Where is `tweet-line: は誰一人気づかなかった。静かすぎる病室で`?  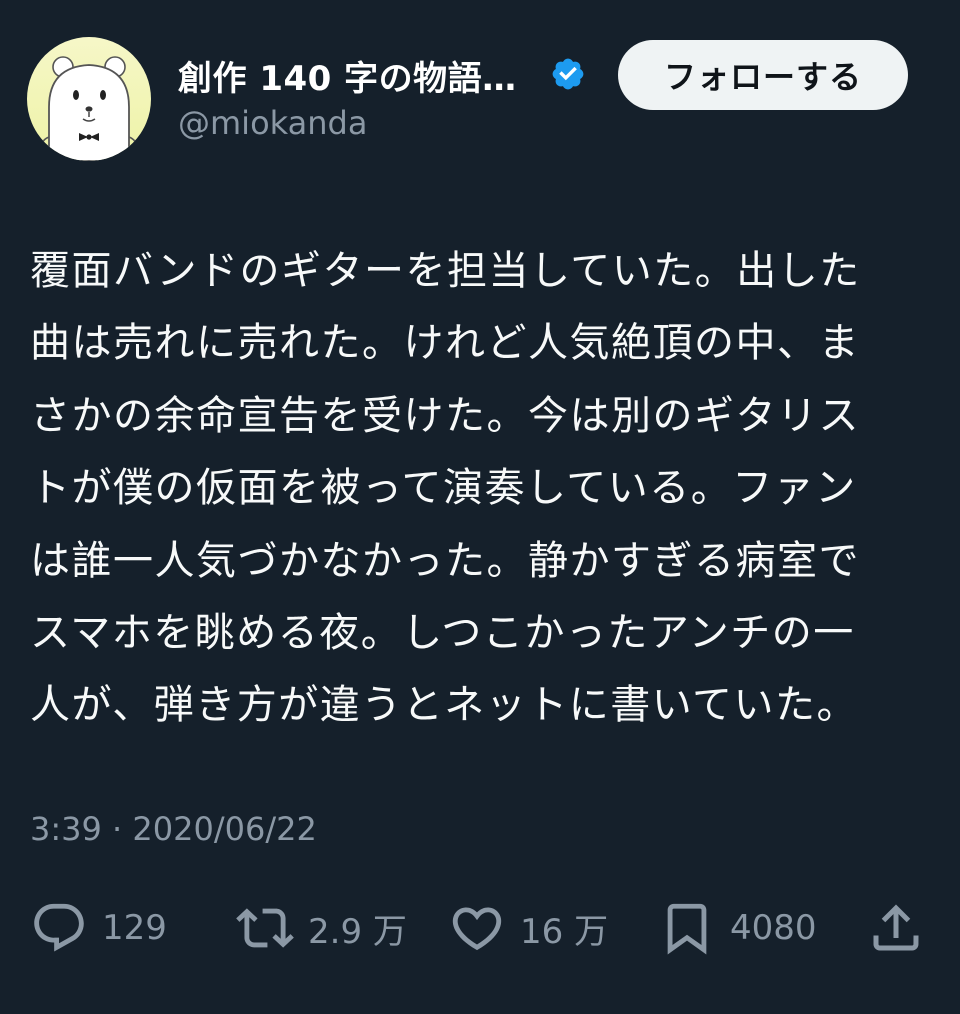 tweet-line: は誰一人気づかなかった。静かすぎる病室で is located at coordinates (445, 560).